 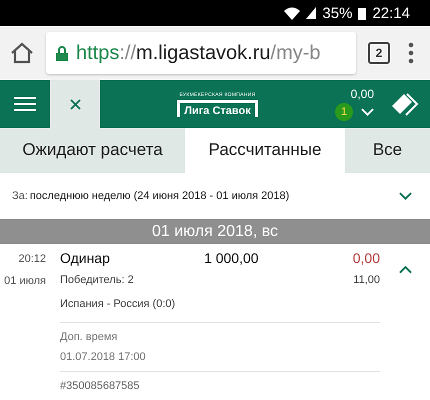 What do you see at coordinates (100, 386) in the screenshot?
I see `bet-number: #350085687585` at bounding box center [100, 386].